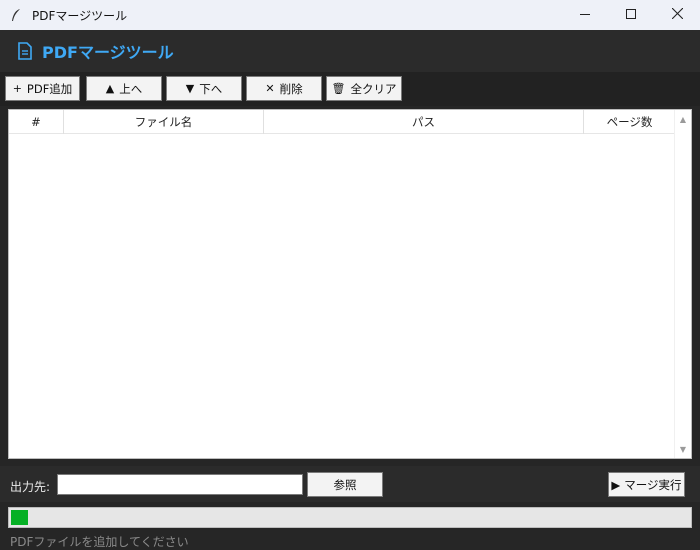  What do you see at coordinates (338, 88) in the screenshot?
I see `trash-icon: 🗑` at bounding box center [338, 88].